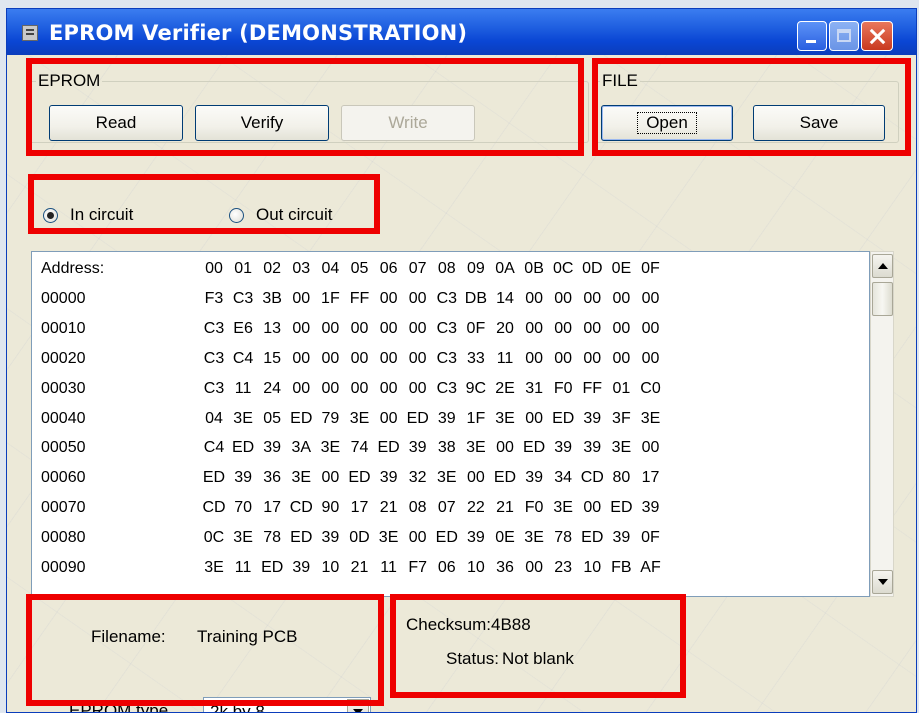 The image size is (919, 713). What do you see at coordinates (621, 388) in the screenshot?
I see `hex-byte: 01` at bounding box center [621, 388].